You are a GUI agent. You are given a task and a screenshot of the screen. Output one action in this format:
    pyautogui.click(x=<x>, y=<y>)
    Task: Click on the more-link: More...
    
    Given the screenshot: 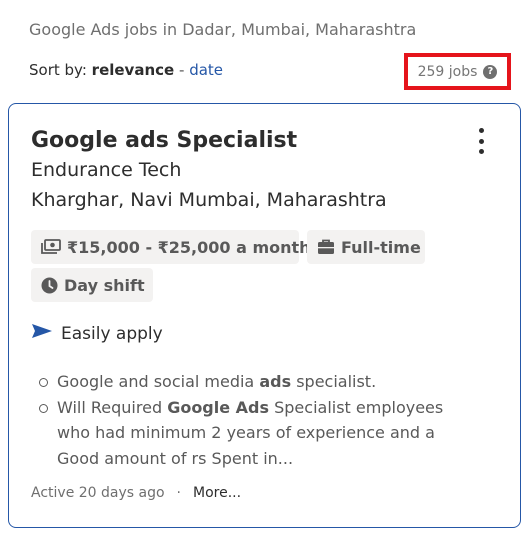 What is the action you would take?
    pyautogui.click(x=217, y=493)
    